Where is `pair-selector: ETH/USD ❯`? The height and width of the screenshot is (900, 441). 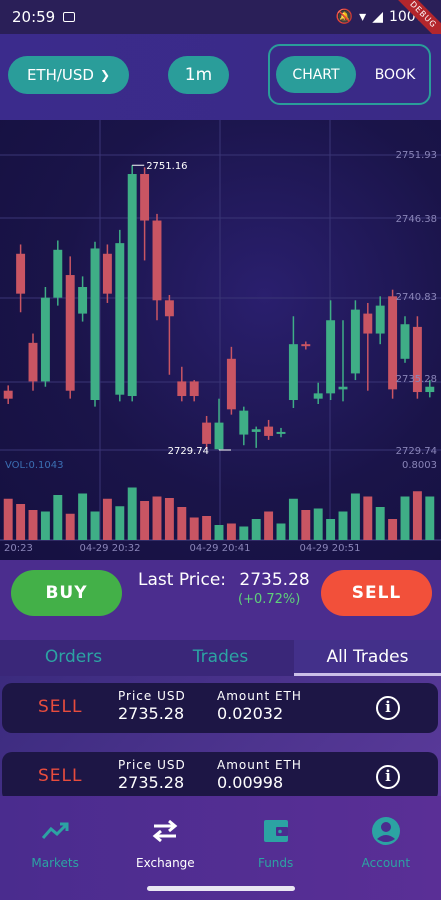
pair-selector: ETH/USD ❯ is located at coordinates (68, 75).